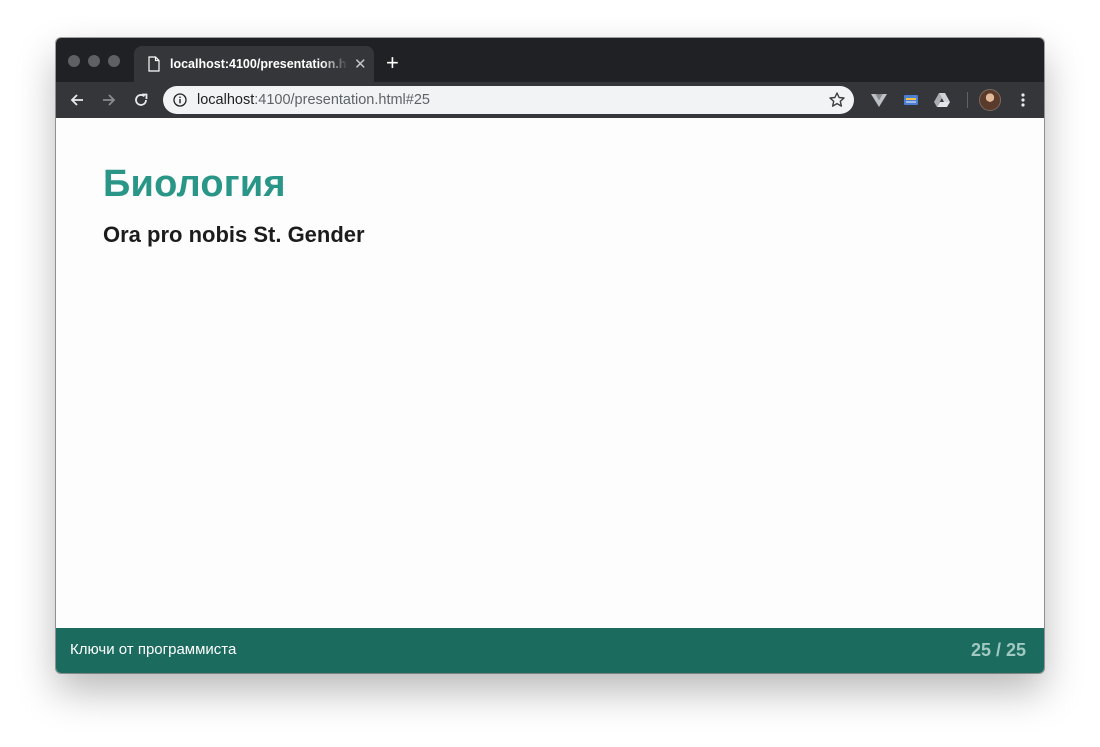 The image size is (1100, 747). I want to click on minimize-window-button, so click(94, 61).